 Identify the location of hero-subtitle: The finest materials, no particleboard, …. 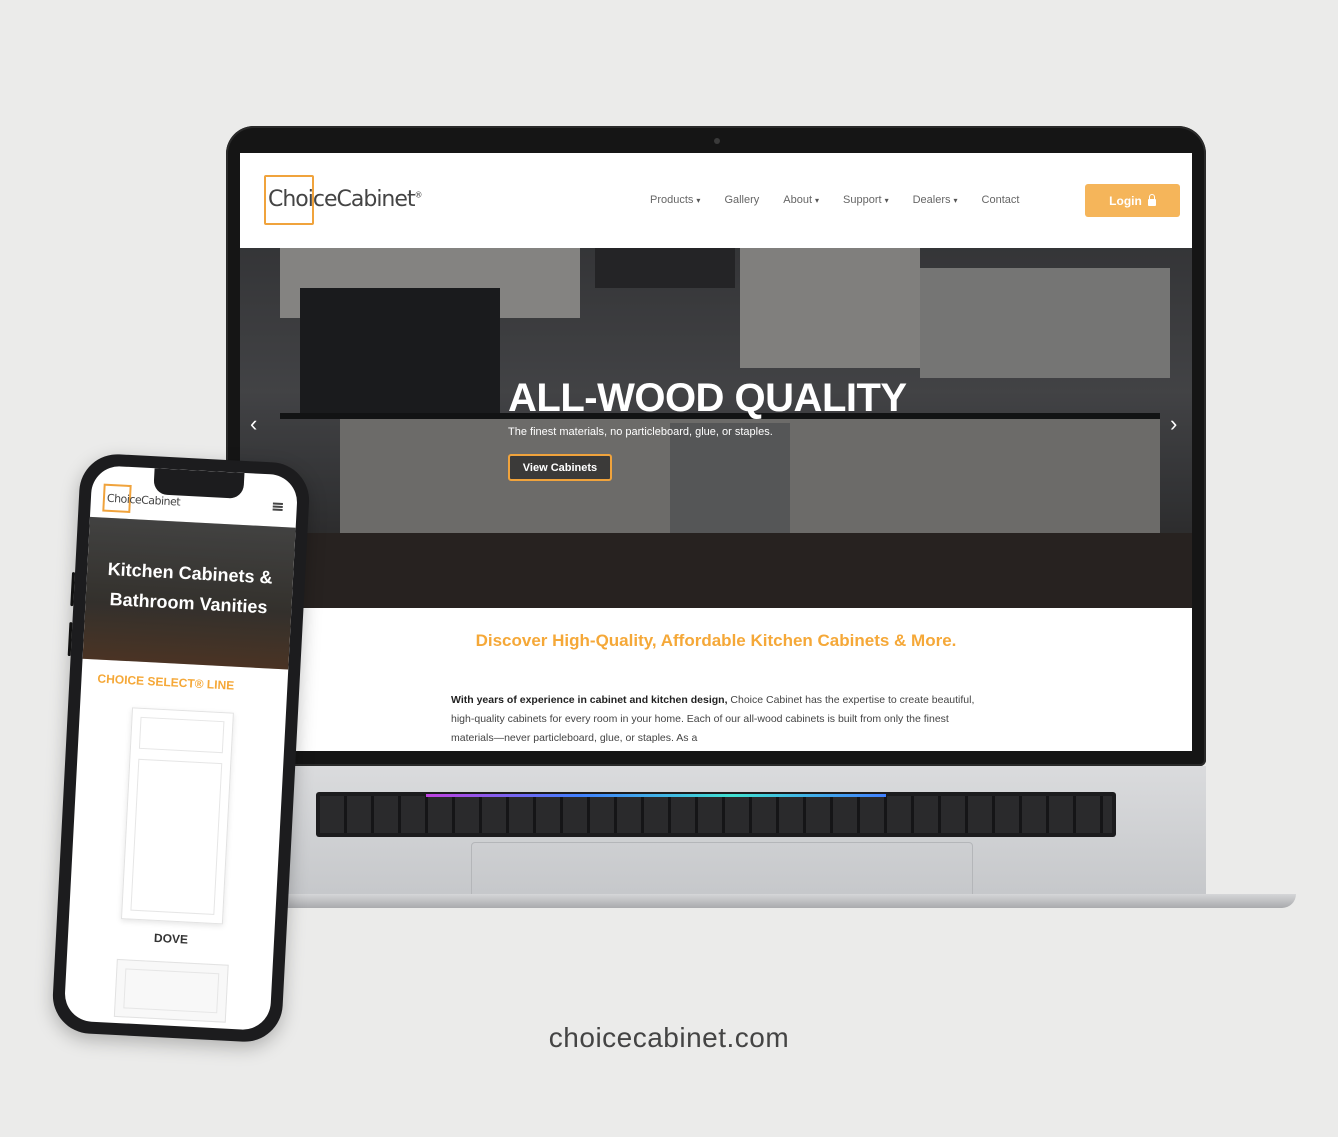
(640, 432).